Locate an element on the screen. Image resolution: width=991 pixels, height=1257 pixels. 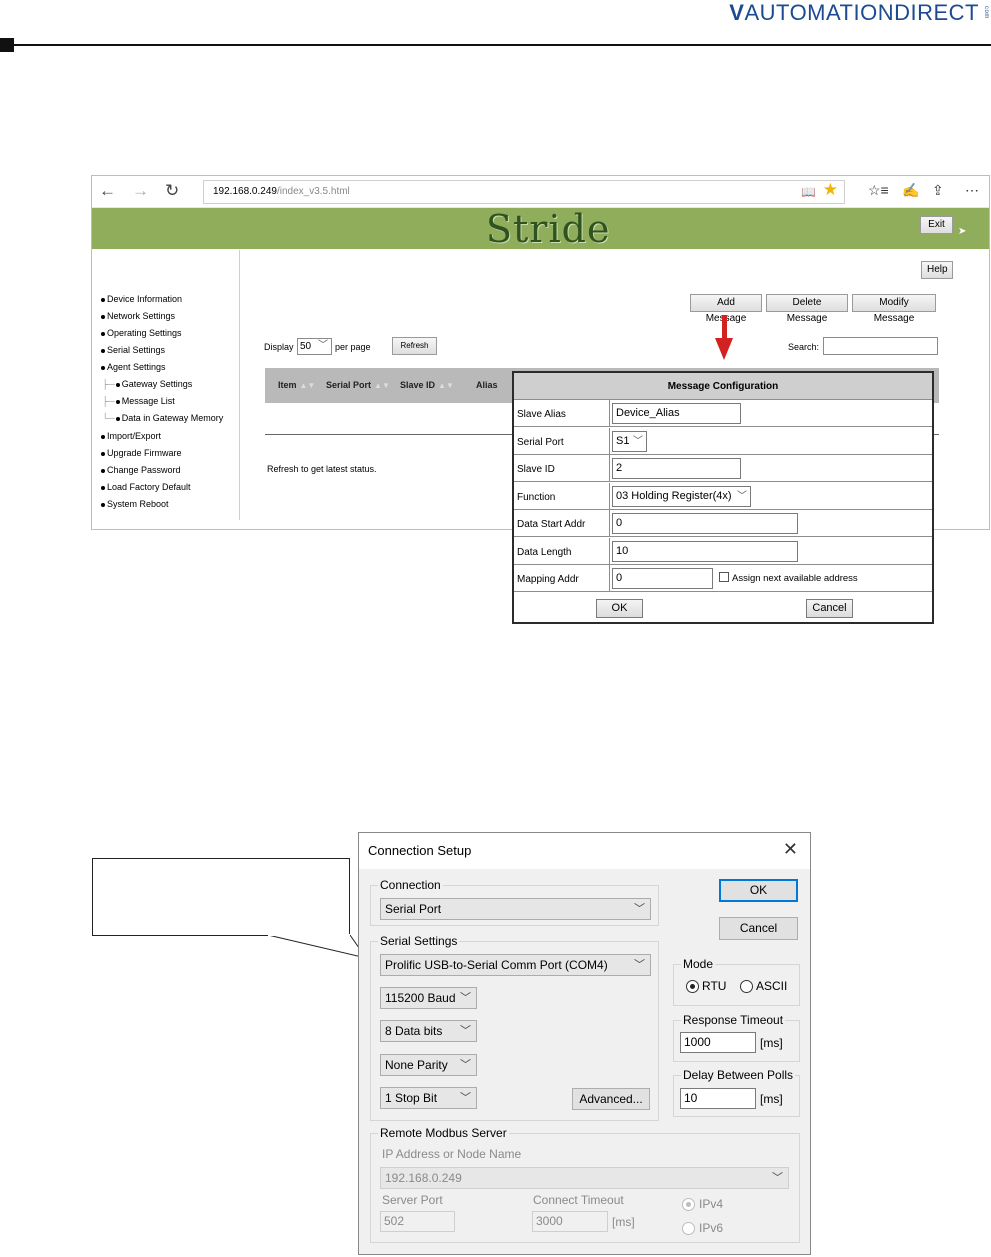
delay-between-polls-input: 10 is located at coordinates (718, 1098).